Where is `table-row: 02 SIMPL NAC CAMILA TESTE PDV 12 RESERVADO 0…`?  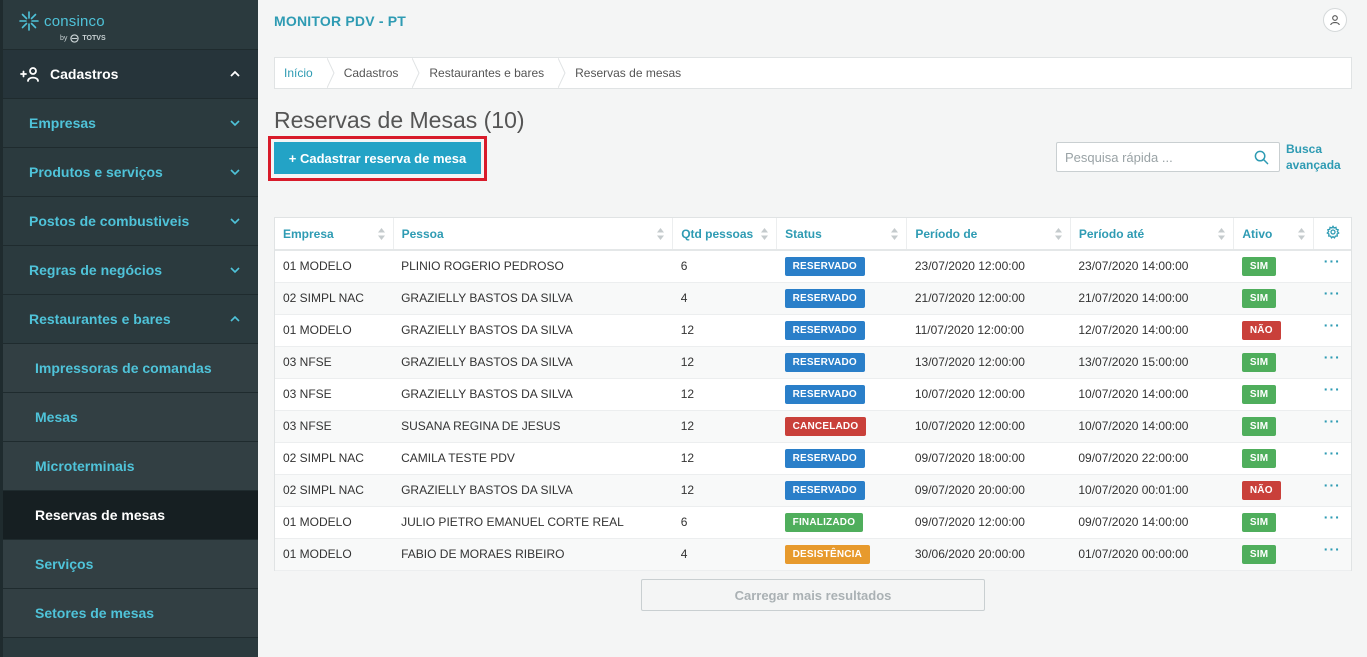 table-row: 02 SIMPL NAC CAMILA TESTE PDV 12 RESERVADO 0… is located at coordinates (813, 458).